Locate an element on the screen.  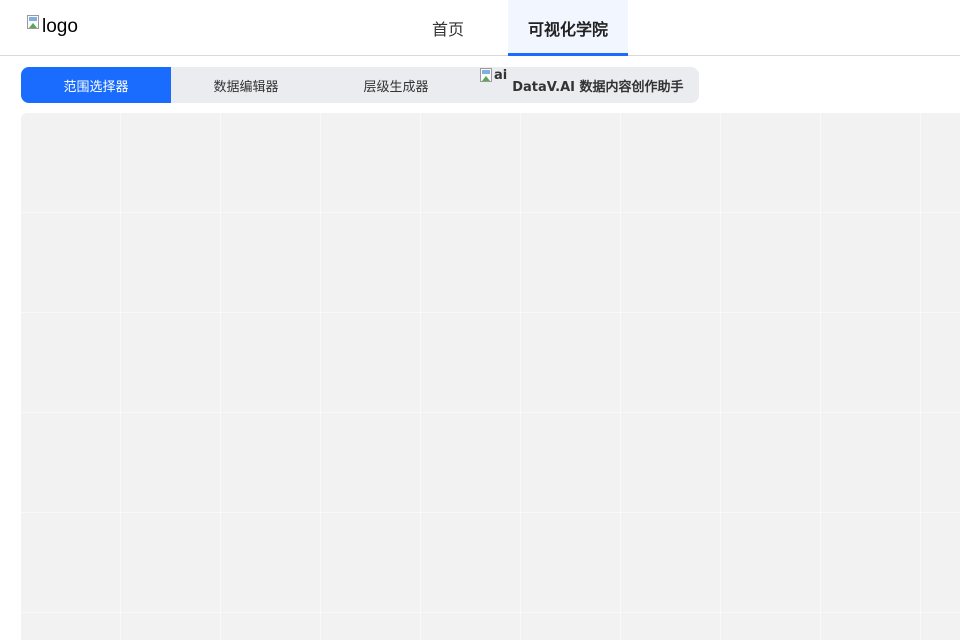
ai-image: ai is located at coordinates (493, 81).